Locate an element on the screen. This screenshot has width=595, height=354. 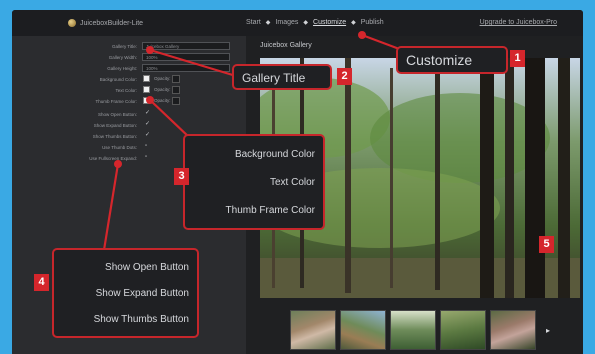
use-thumb-dots-label: Use Thumb Dots: is located at coordinates (119, 147).